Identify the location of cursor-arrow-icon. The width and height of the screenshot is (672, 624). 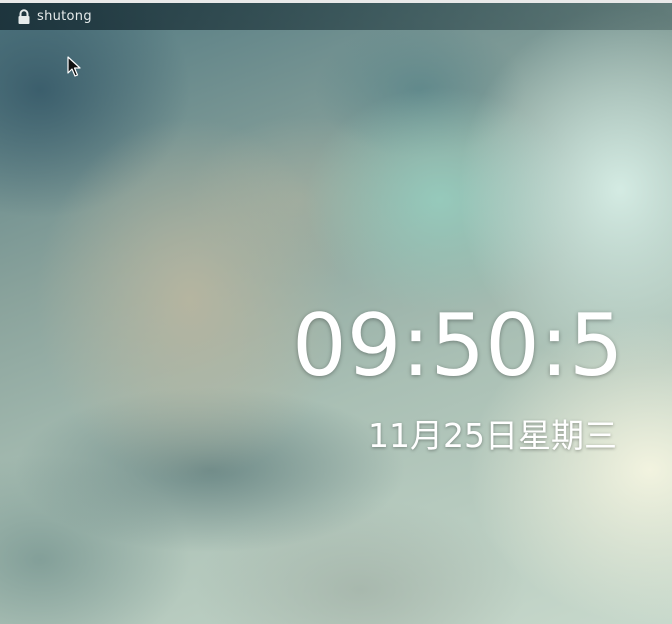
(74, 67).